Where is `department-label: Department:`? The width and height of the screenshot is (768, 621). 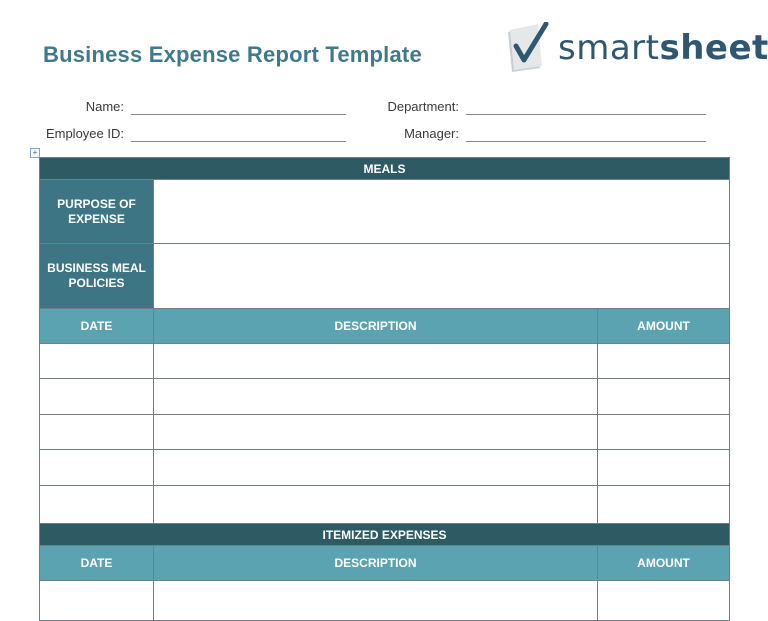 department-label: Department: is located at coordinates (423, 106).